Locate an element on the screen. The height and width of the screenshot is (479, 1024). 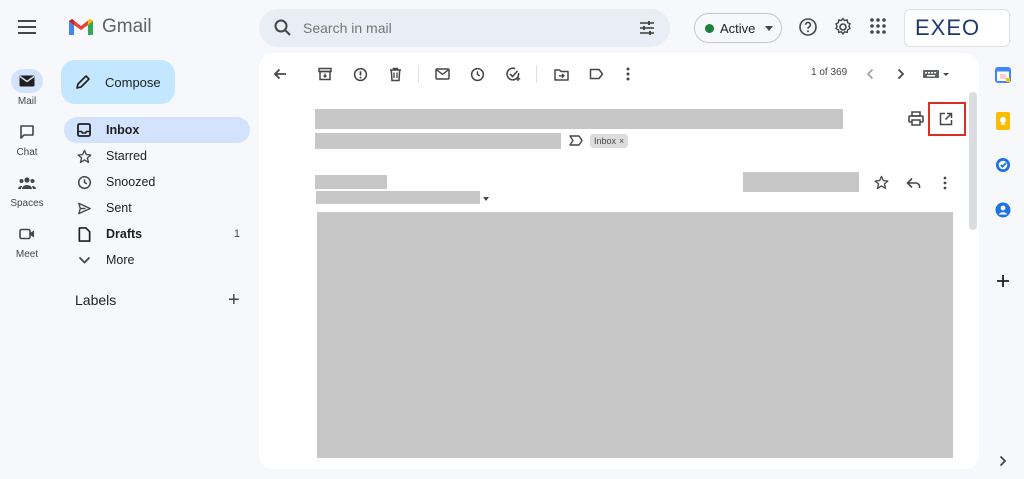
draft-icon is located at coordinates (84, 234).